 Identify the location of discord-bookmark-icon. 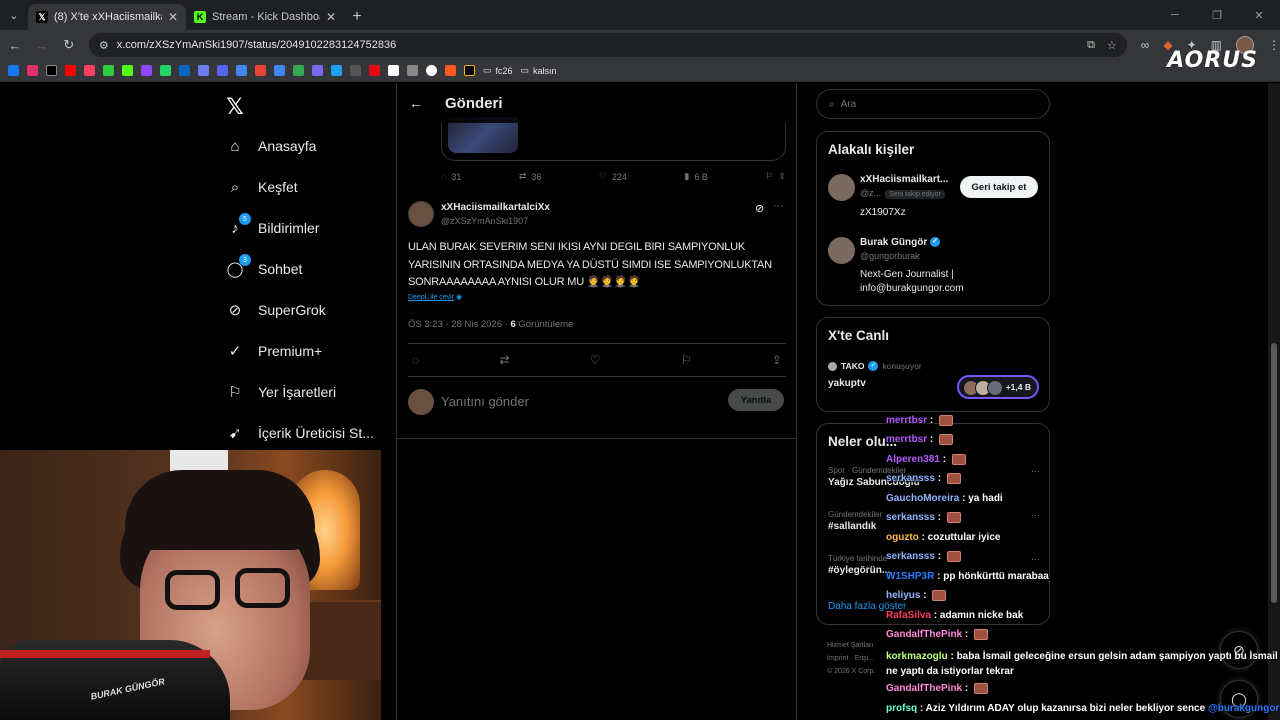
(222, 70).